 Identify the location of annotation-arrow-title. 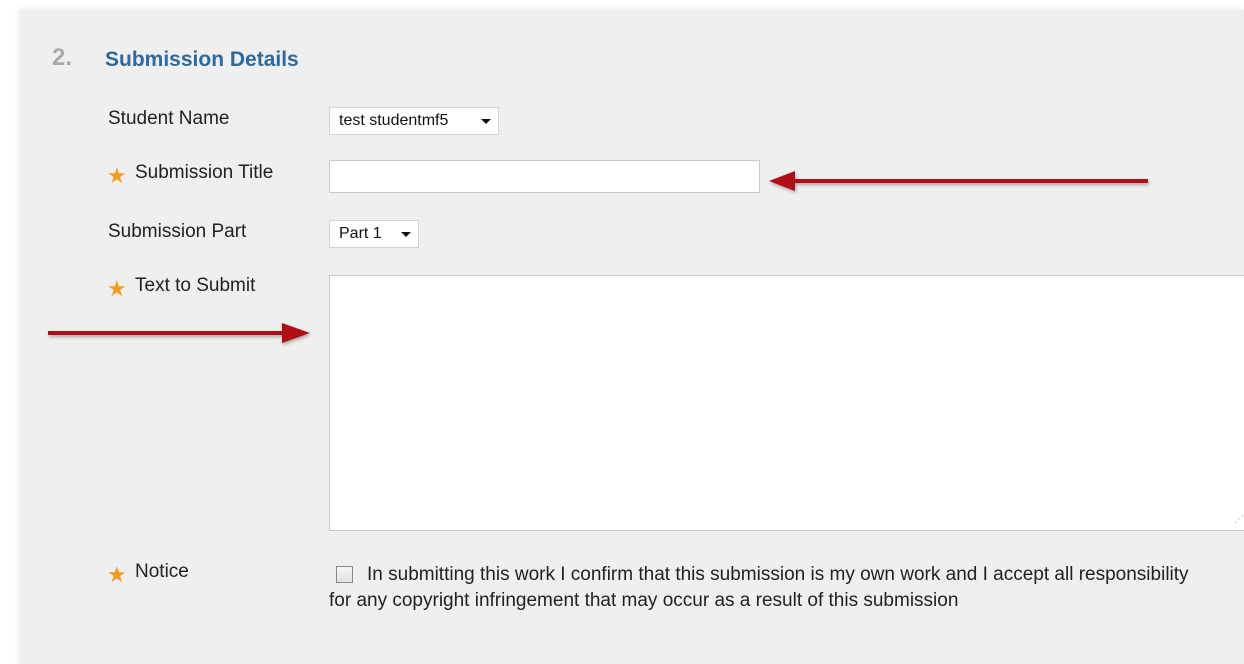
(958, 181).